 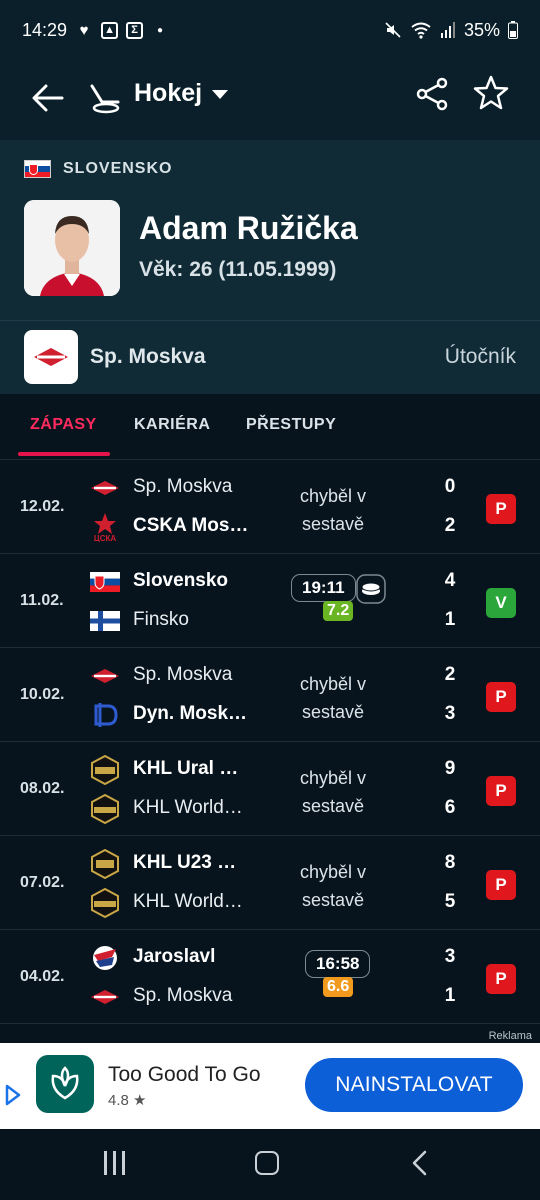 I want to click on active-tab-indicator, so click(x=64, y=454).